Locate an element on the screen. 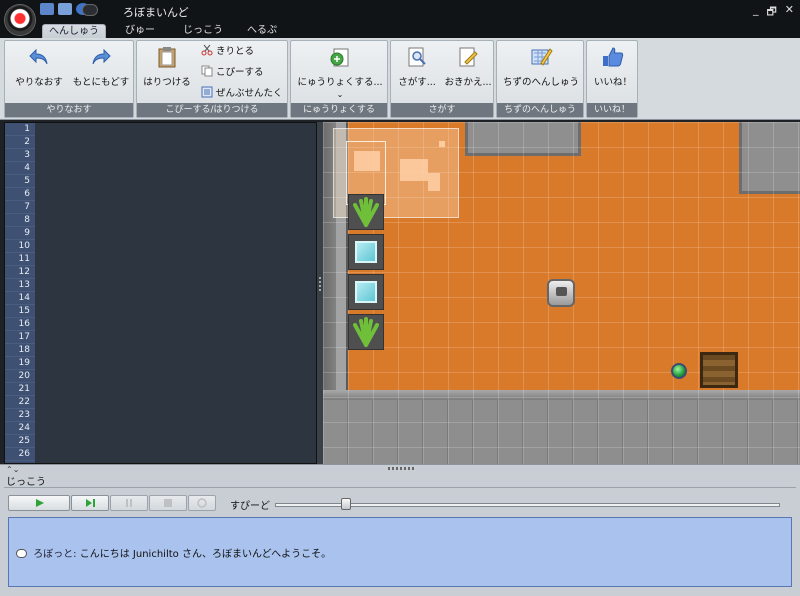 The width and height of the screenshot is (800, 596). line-number: 5 is located at coordinates (20, 181).